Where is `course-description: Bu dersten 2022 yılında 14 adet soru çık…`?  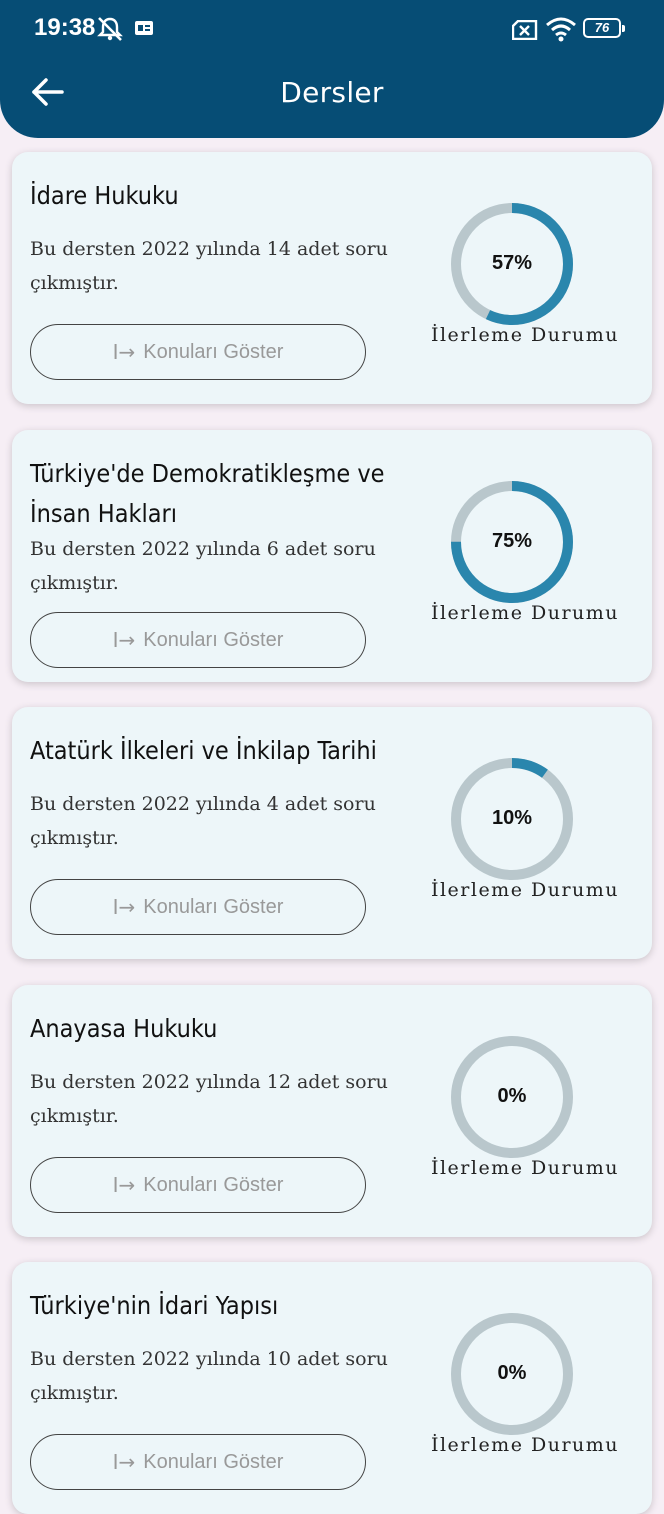
course-description: Bu dersten 2022 yılında 14 adet soru çık… is located at coordinates (209, 266).